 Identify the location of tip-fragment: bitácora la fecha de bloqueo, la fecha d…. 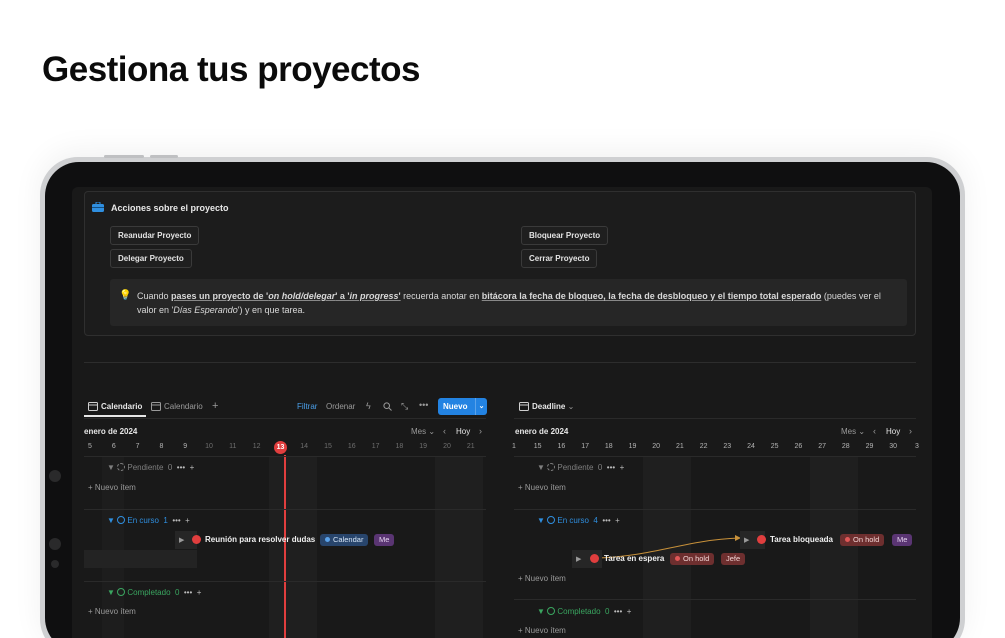
(651, 296).